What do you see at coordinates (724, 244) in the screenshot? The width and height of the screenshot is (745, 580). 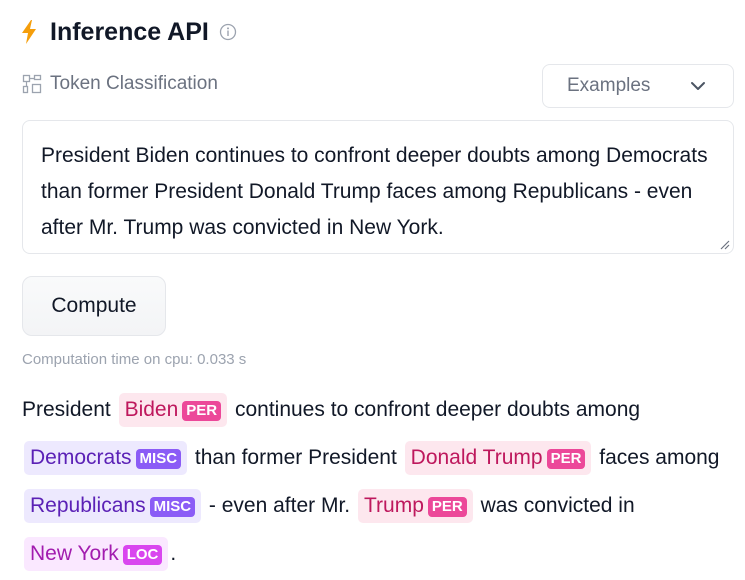 I see `resize-handle-icon` at bounding box center [724, 244].